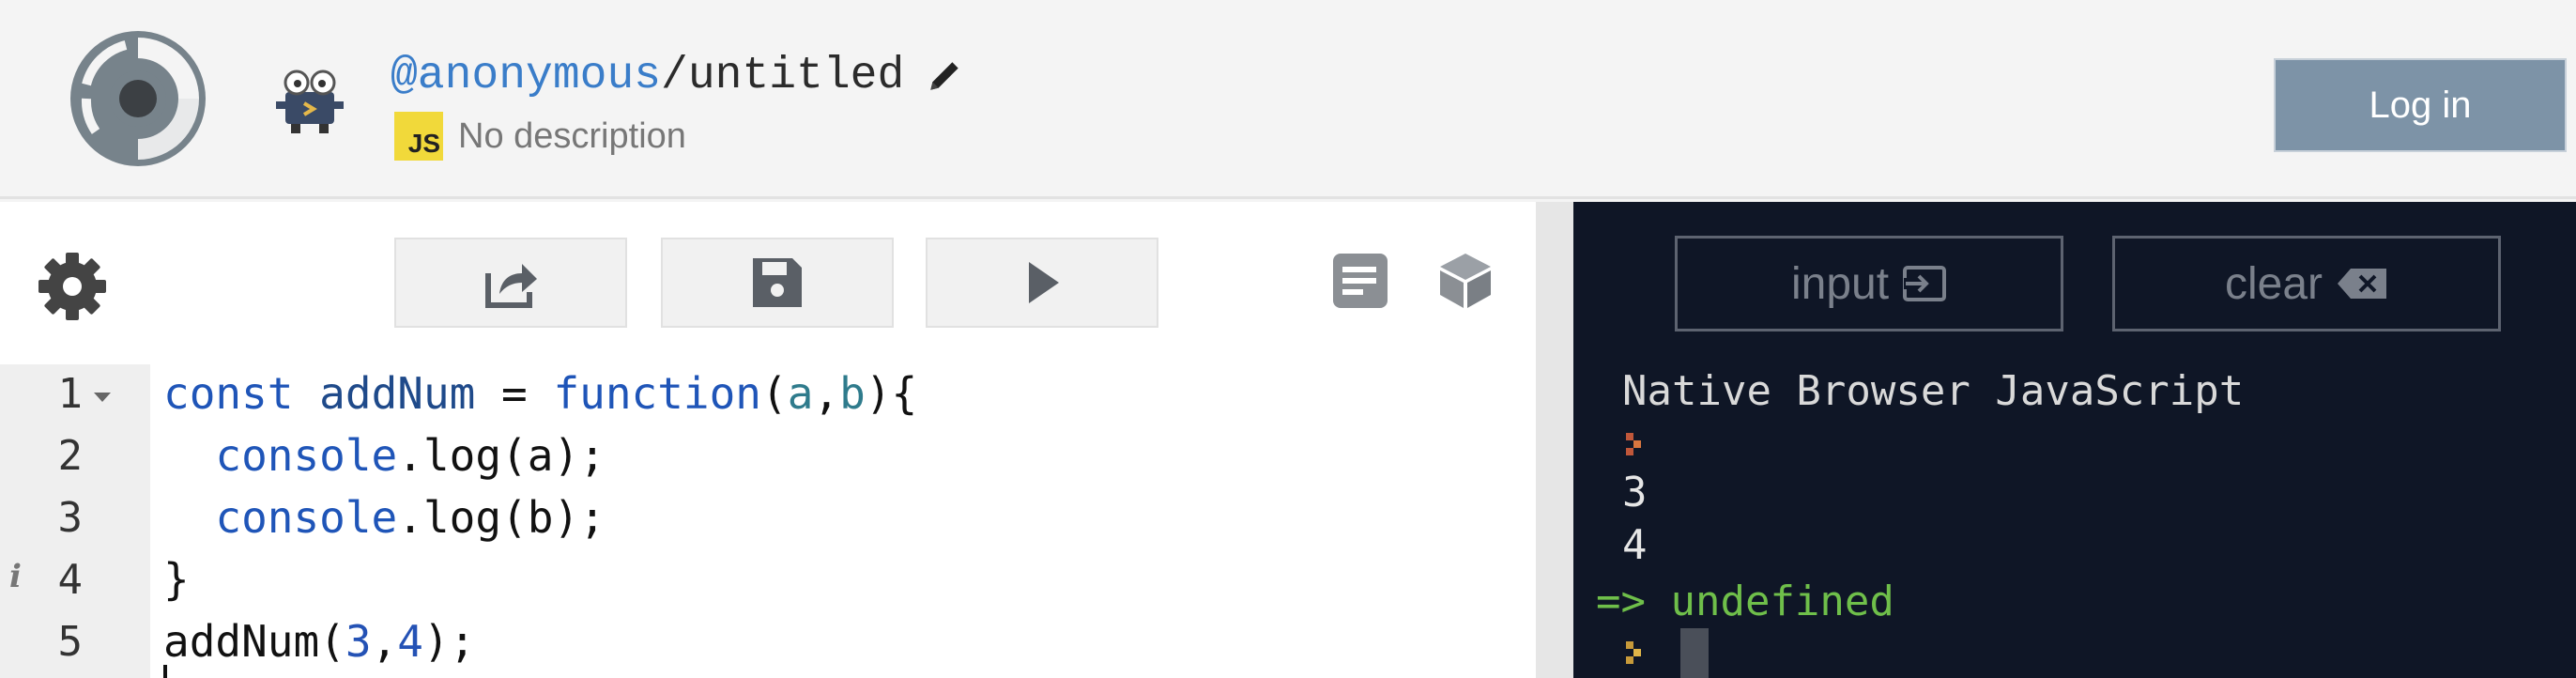 This screenshot has height=678, width=2576. I want to click on clear-button: clear, so click(2307, 284).